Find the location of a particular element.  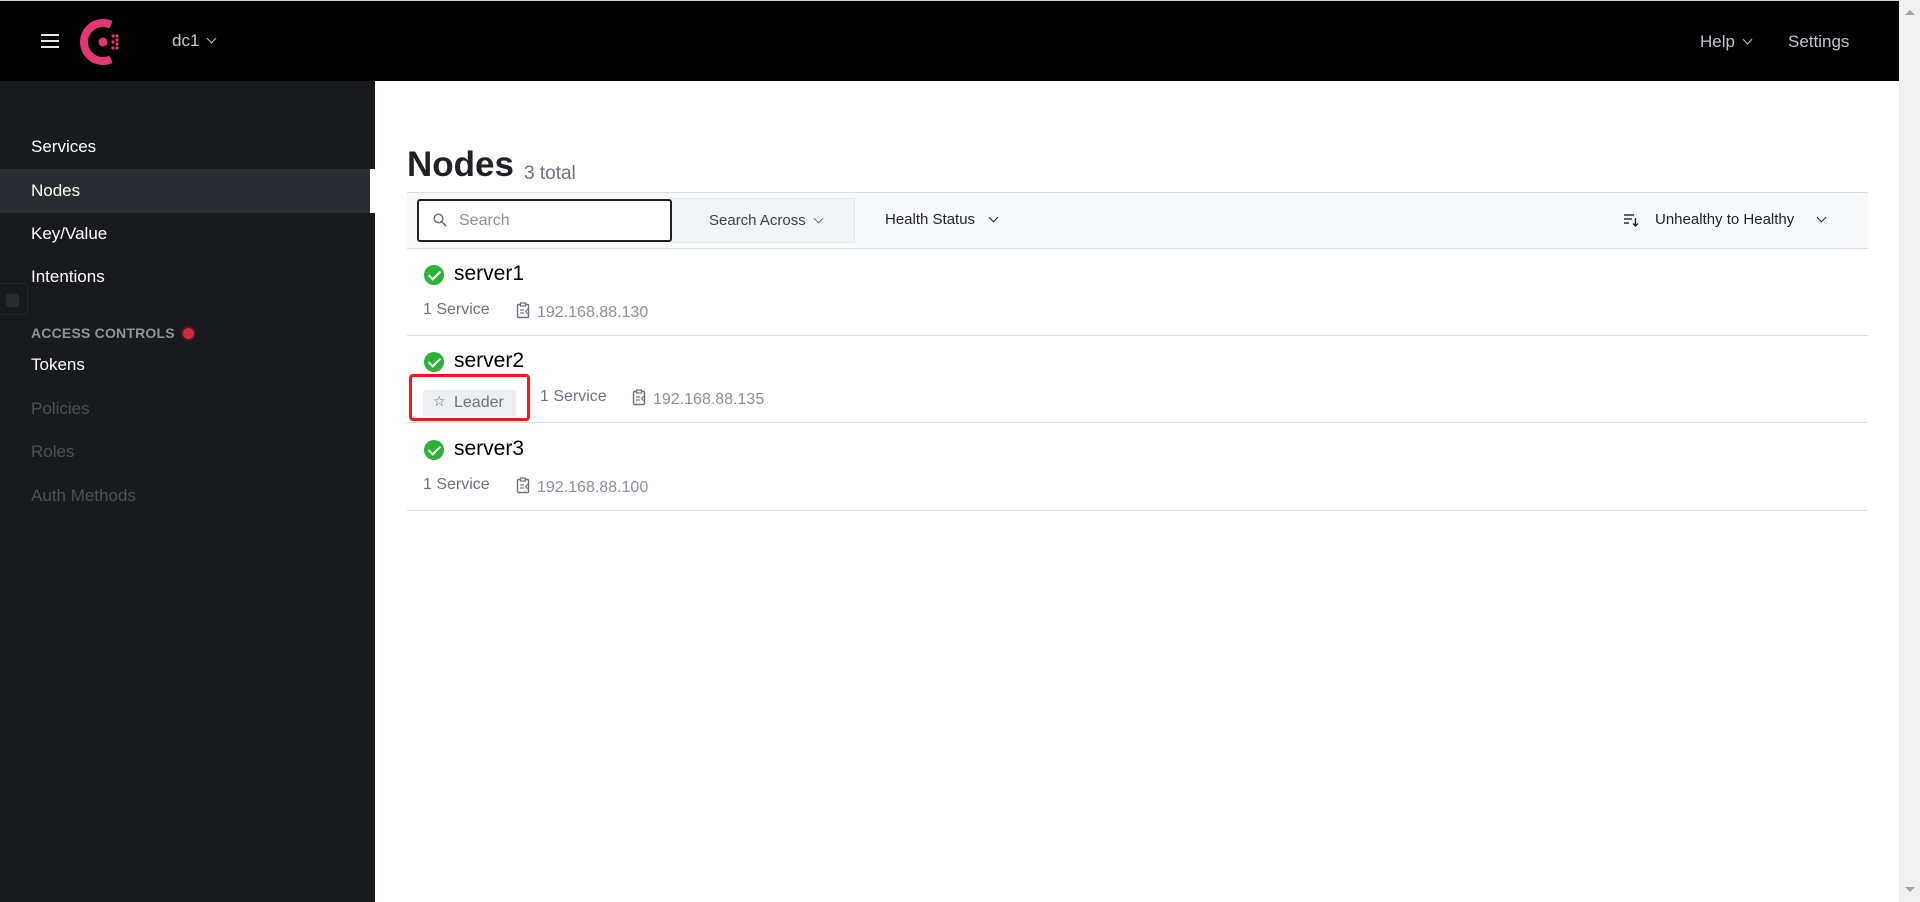

scroll-down-arrow-icon is located at coordinates (1910, 889).